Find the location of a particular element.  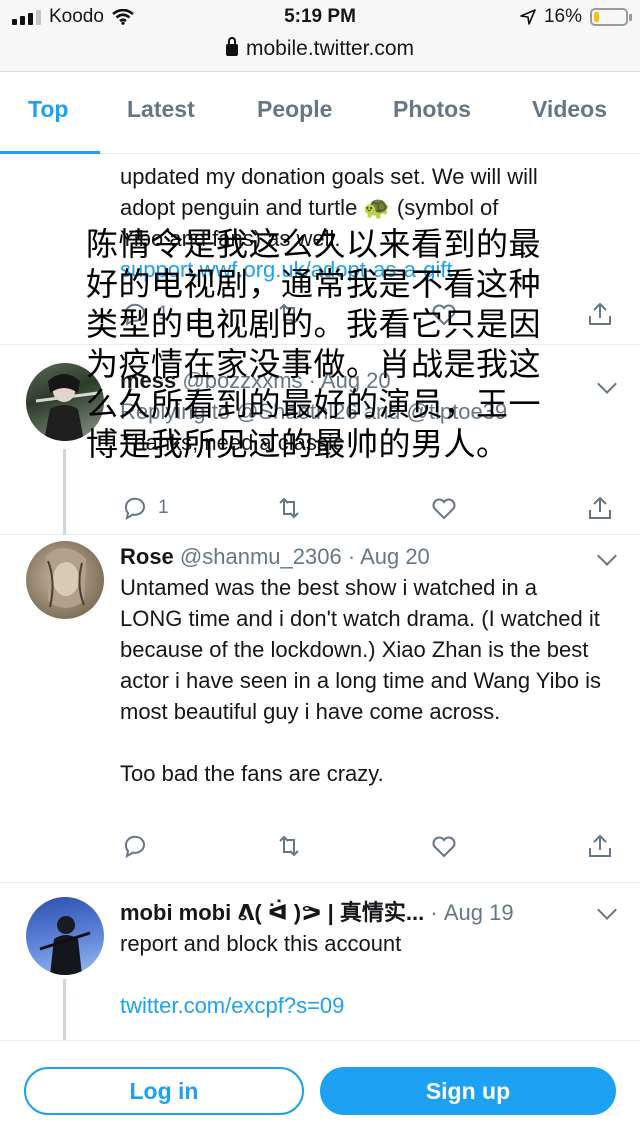

status-right: 16% is located at coordinates (576, 17).